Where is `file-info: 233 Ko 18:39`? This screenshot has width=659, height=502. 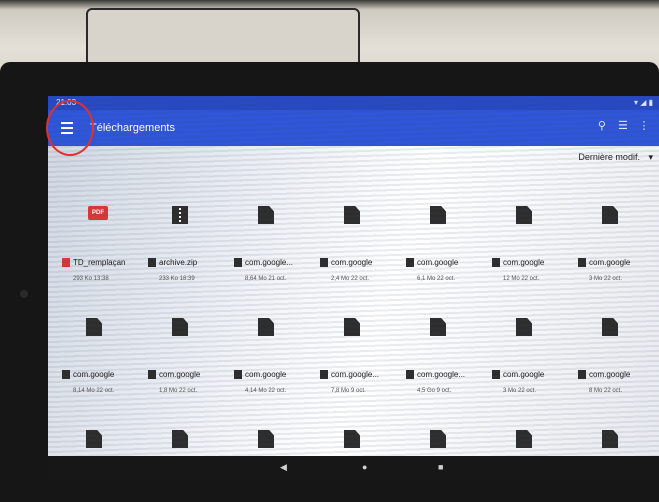
file-info: 233 Ko 18:39 is located at coordinates (177, 279).